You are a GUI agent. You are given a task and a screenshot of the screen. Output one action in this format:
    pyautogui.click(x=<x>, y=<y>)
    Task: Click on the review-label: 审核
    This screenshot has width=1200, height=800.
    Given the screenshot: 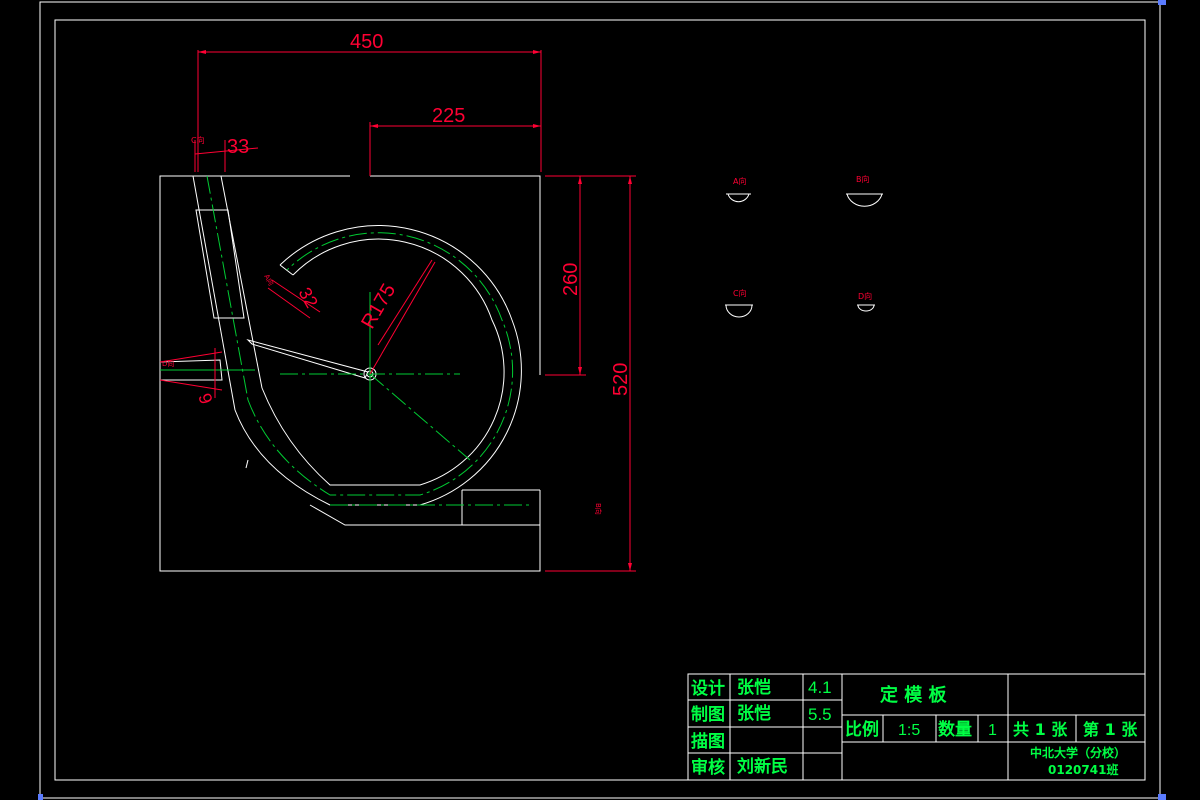 What is the action you would take?
    pyautogui.click(x=708, y=767)
    